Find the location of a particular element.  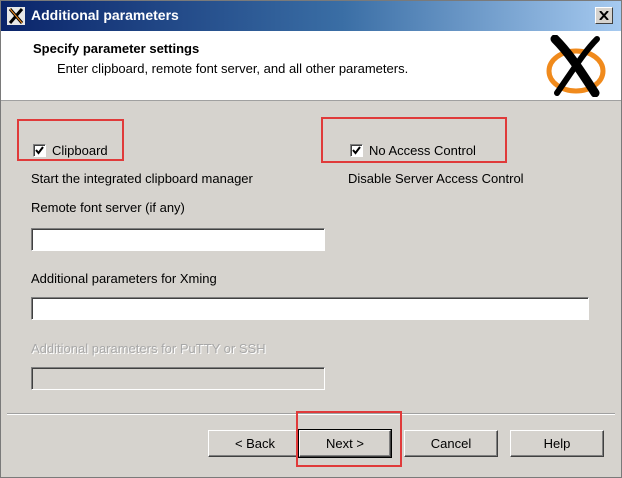

clipboard-label: Clipboard is located at coordinates (80, 150).